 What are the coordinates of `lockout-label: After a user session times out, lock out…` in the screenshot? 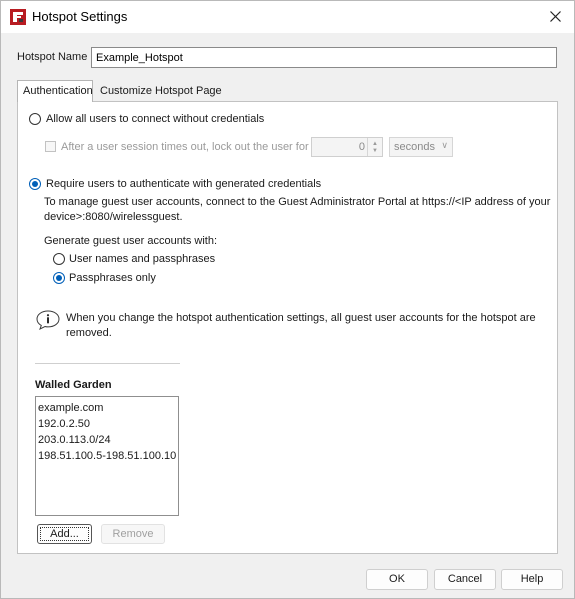 It's located at (185, 147).